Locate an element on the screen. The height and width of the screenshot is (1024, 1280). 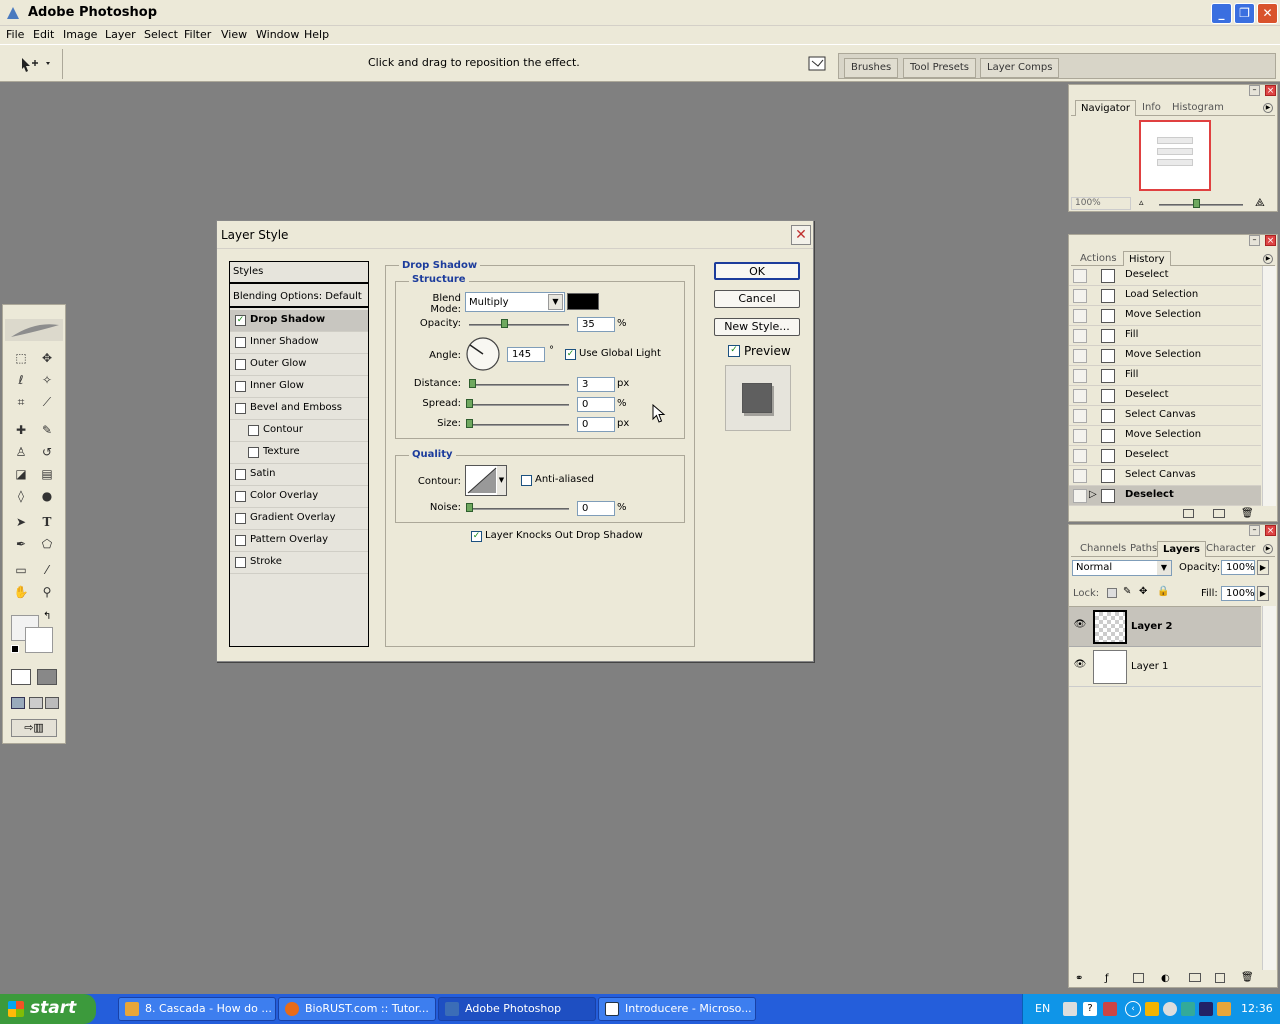
healing-brush-tool-icon: ✚ is located at coordinates (21, 430).